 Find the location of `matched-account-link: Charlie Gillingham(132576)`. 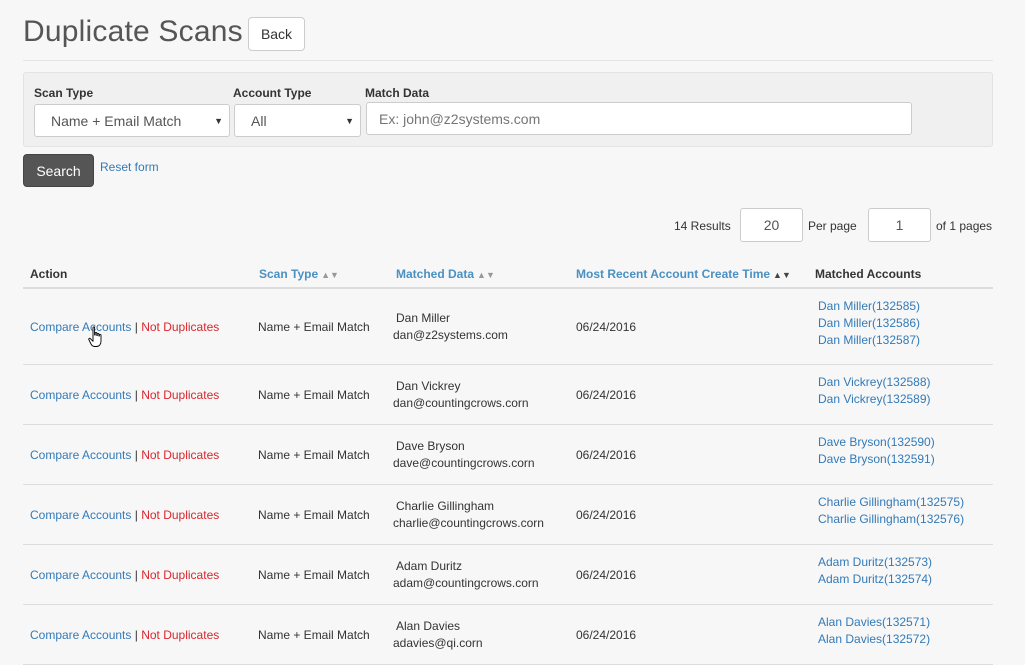

matched-account-link: Charlie Gillingham(132576) is located at coordinates (891, 519).